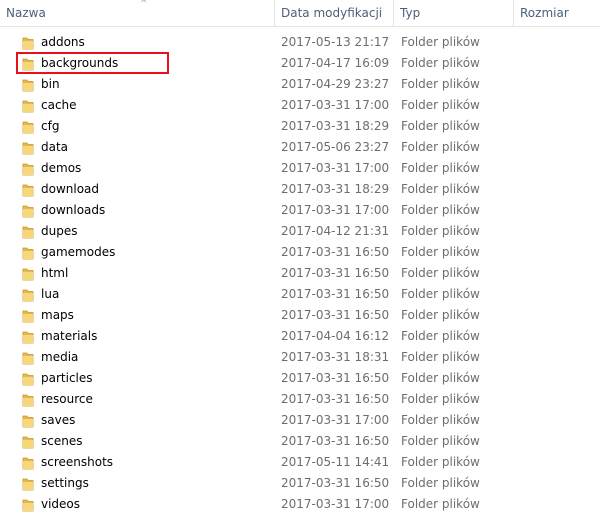 This screenshot has width=600, height=515. What do you see at coordinates (50, 126) in the screenshot?
I see `file-name: cfg` at bounding box center [50, 126].